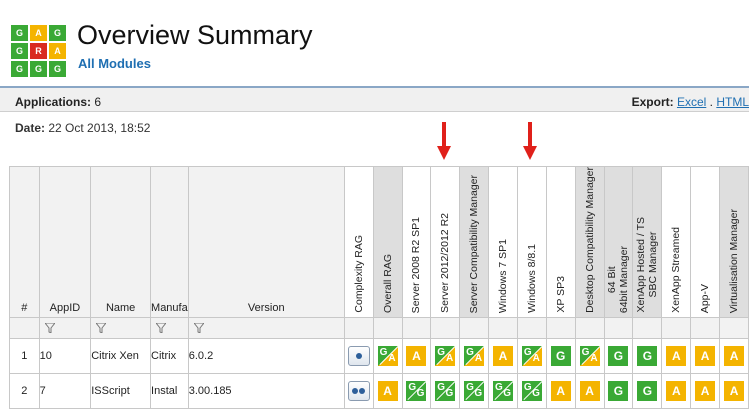  I want to click on report-date: Date: 22 Oct 2013, 18:52, so click(82, 128).